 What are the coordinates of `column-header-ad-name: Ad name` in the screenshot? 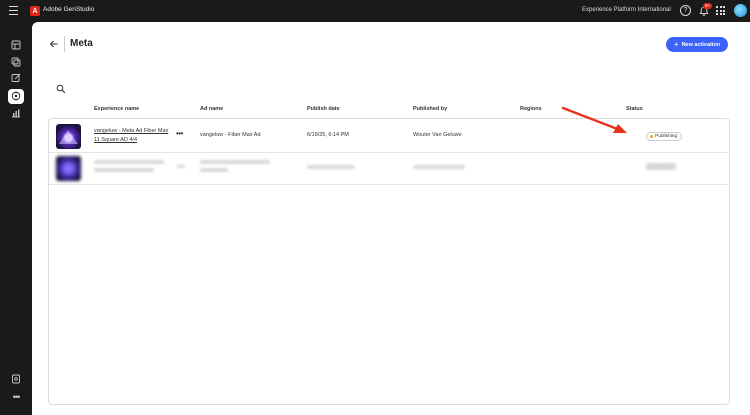 It's located at (211, 109).